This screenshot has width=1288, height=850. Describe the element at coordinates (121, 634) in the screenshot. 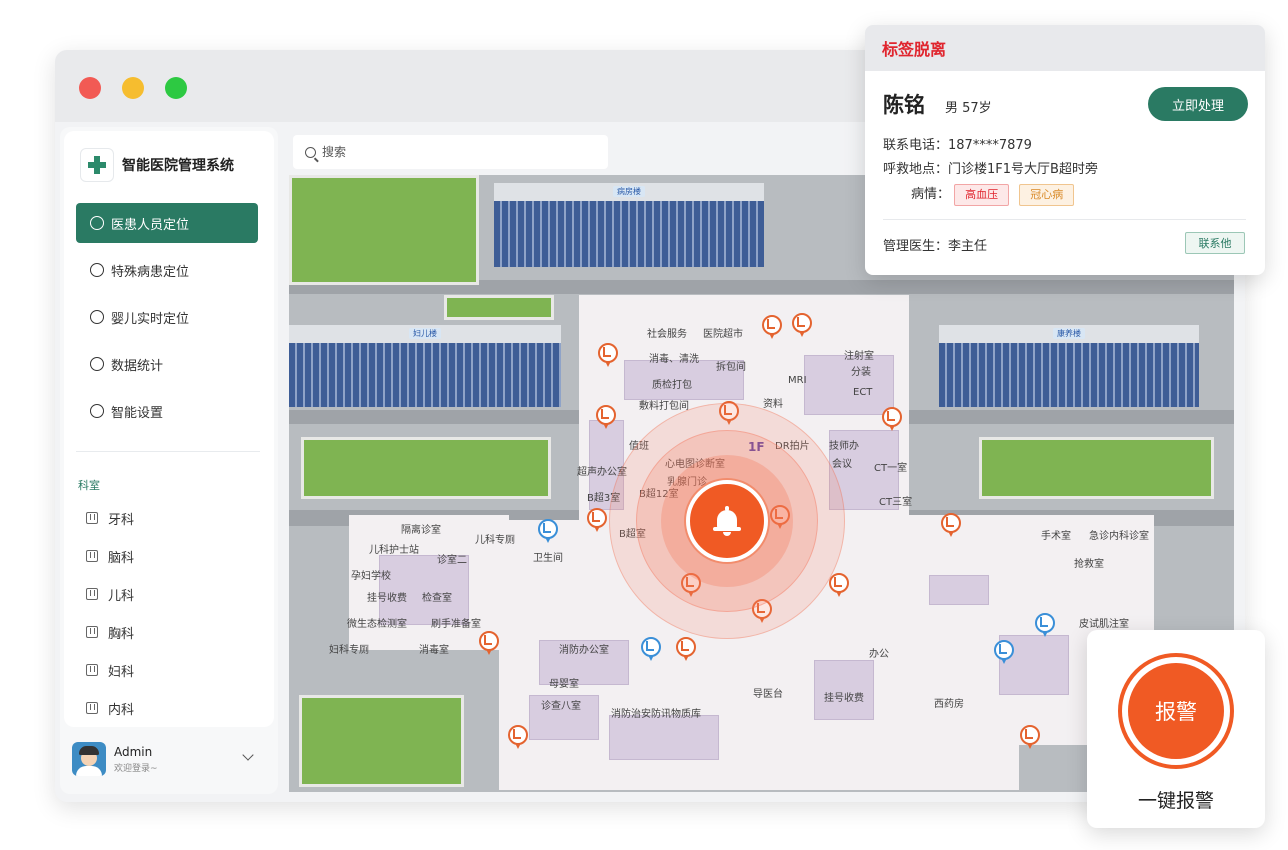

I see `department-label: 胸科` at that location.